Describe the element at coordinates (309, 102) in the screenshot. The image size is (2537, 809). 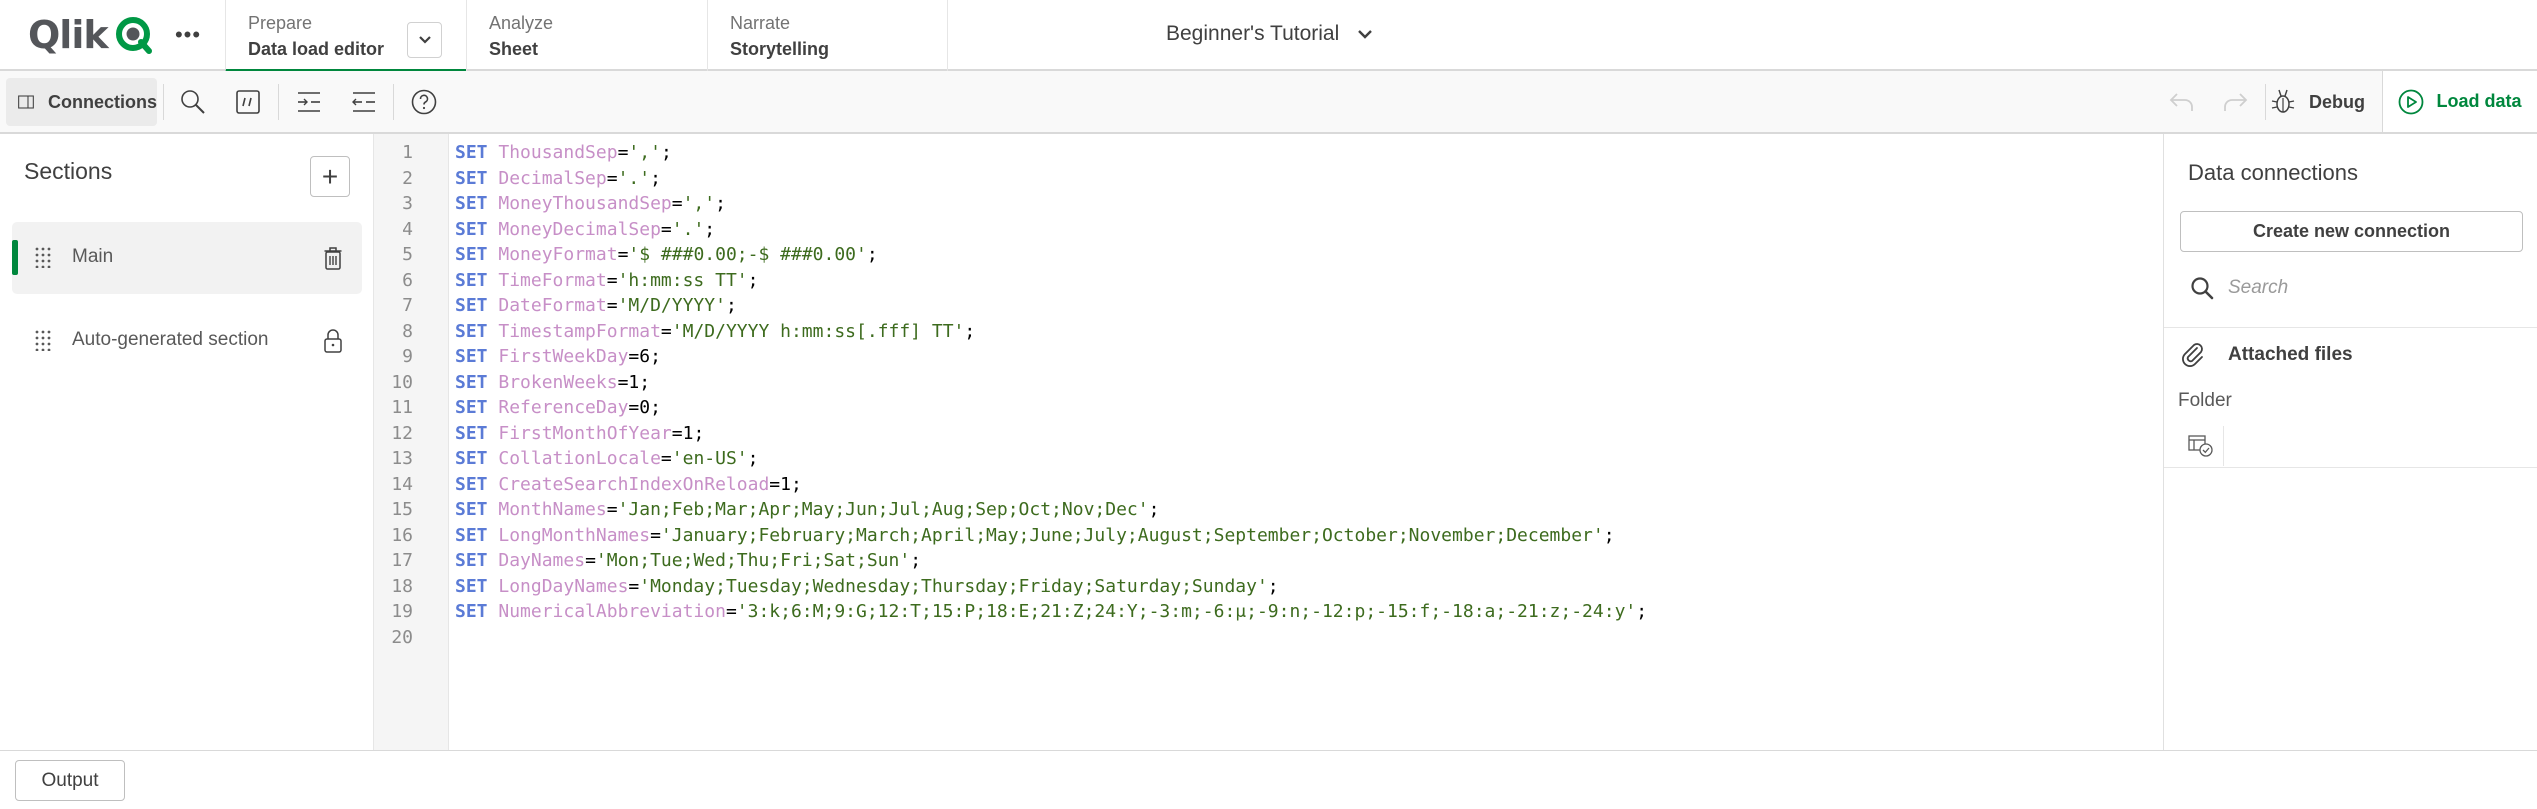
I see `indent-button` at that location.